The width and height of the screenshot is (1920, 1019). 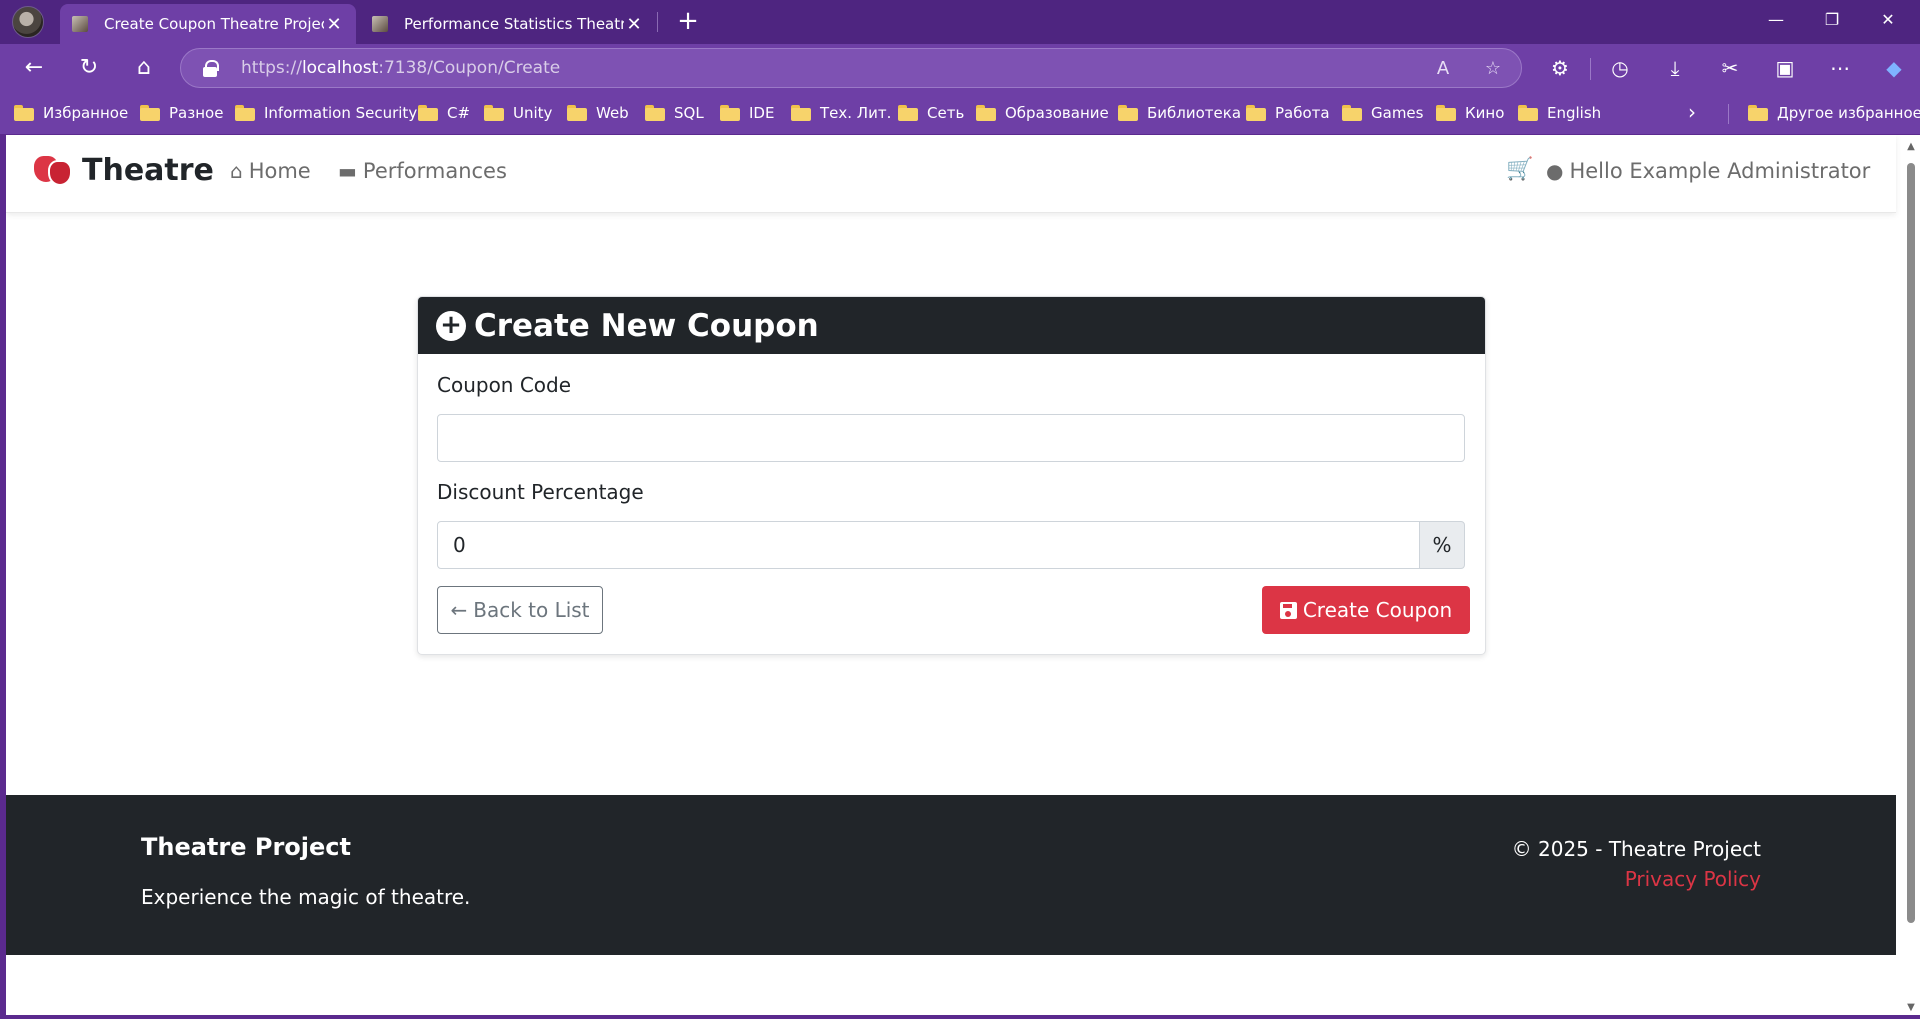 I want to click on bookmarks-divider, so click(x=1728, y=114).